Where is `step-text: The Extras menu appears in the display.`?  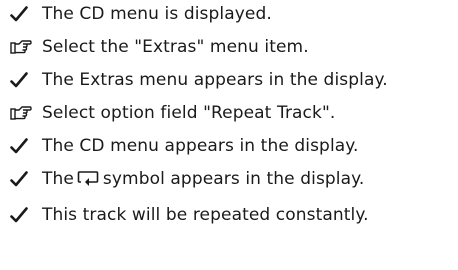 step-text: The Extras menu appears in the display. is located at coordinates (215, 80).